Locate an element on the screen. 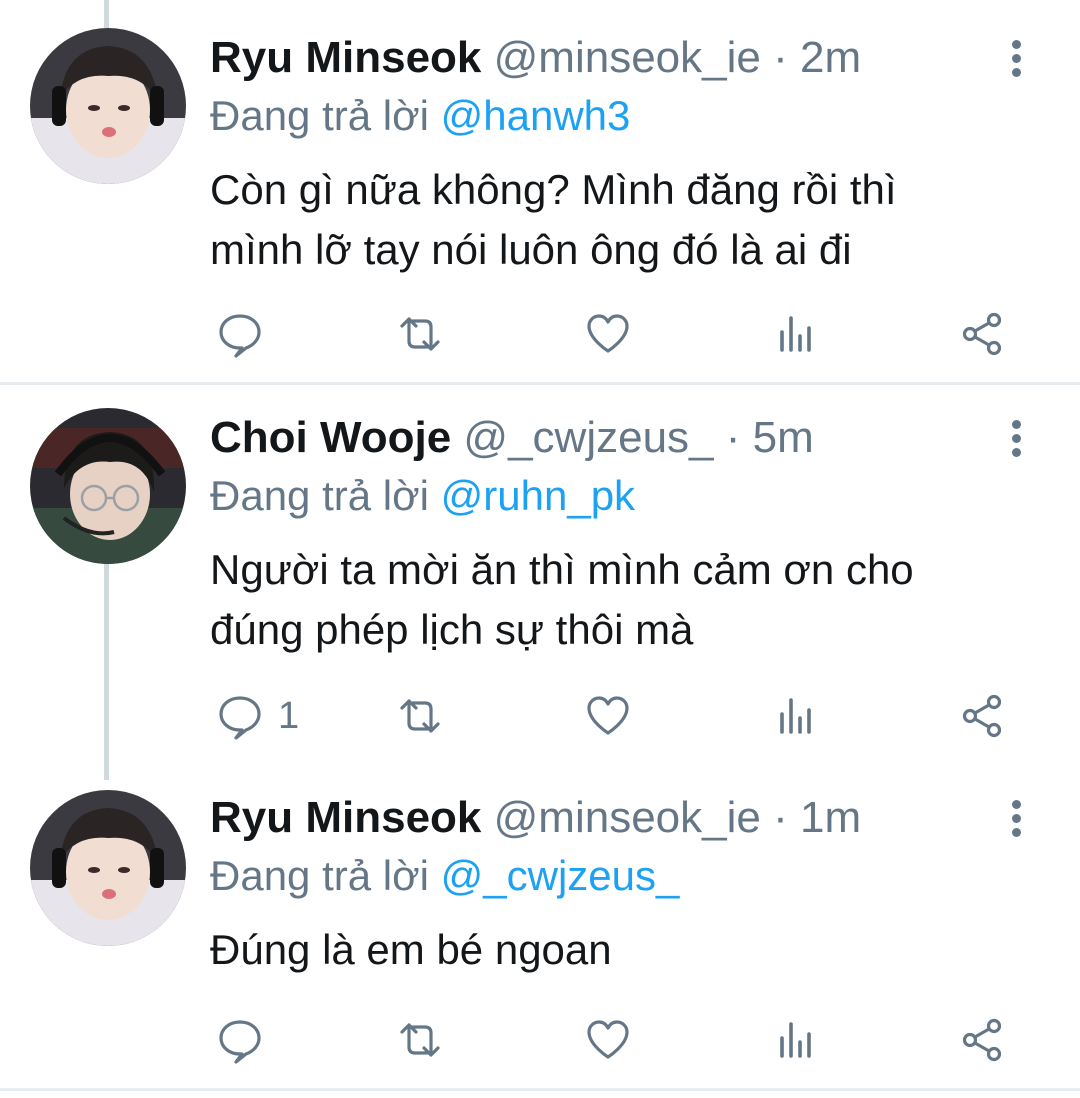  tweet-divider is located at coordinates (540, 1089).